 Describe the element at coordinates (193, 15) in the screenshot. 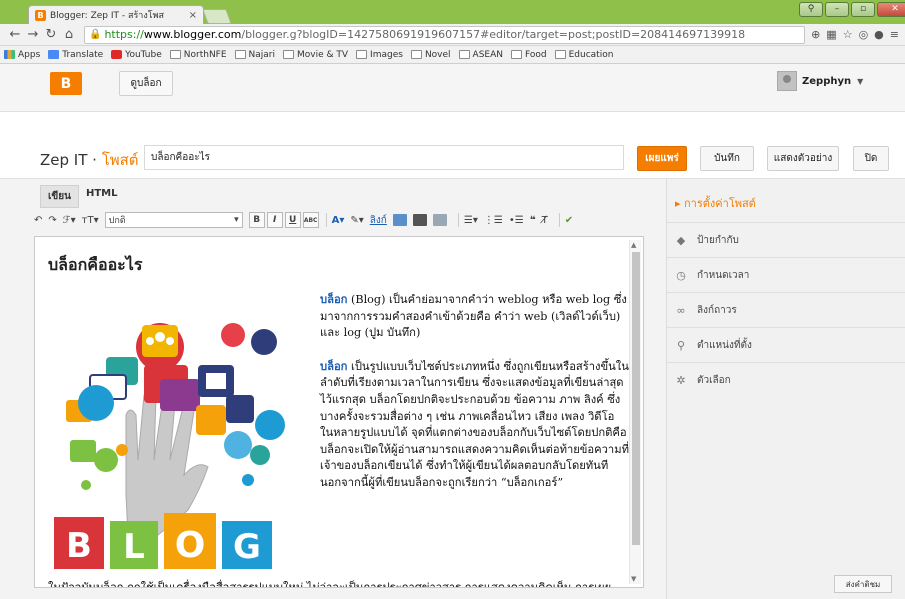

I see `close-tab-icon: ×` at that location.